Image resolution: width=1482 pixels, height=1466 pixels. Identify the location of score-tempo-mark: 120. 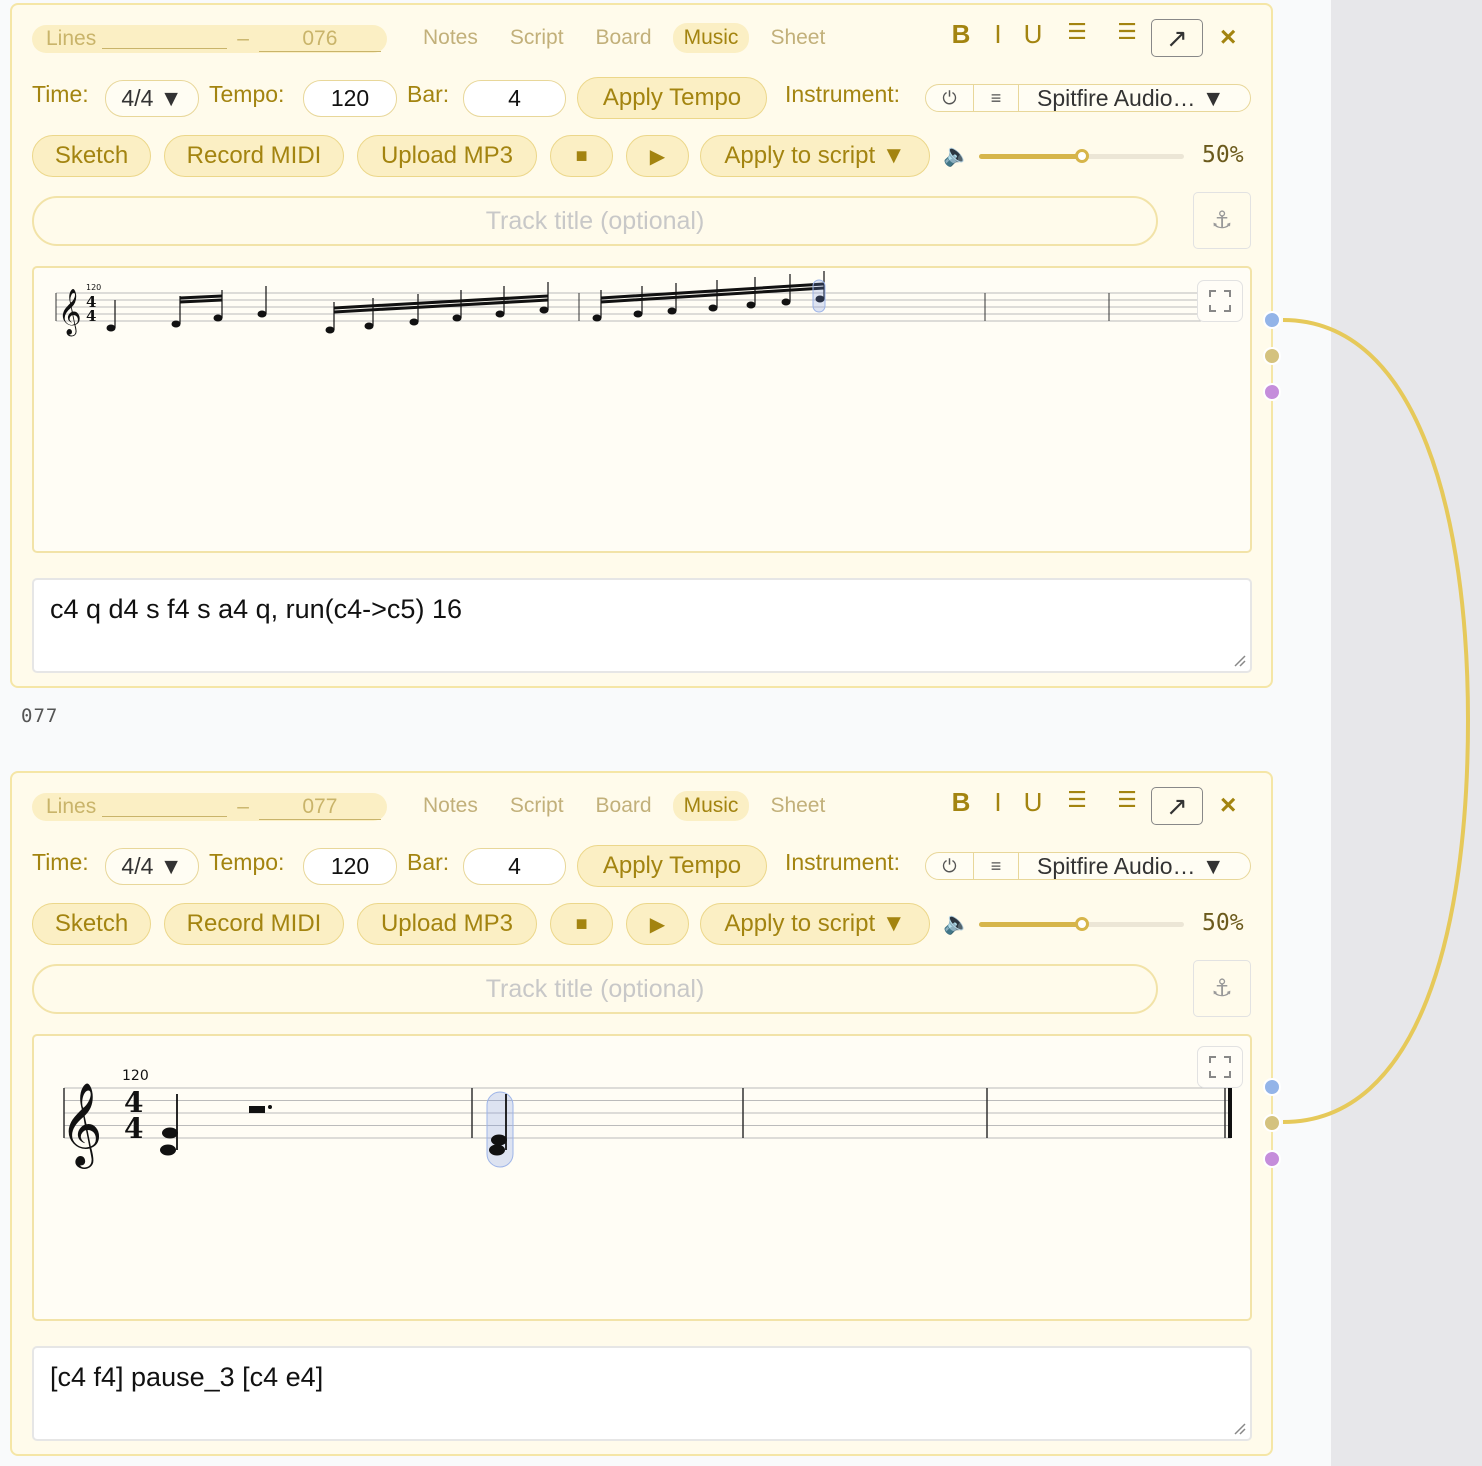
(135, 1076).